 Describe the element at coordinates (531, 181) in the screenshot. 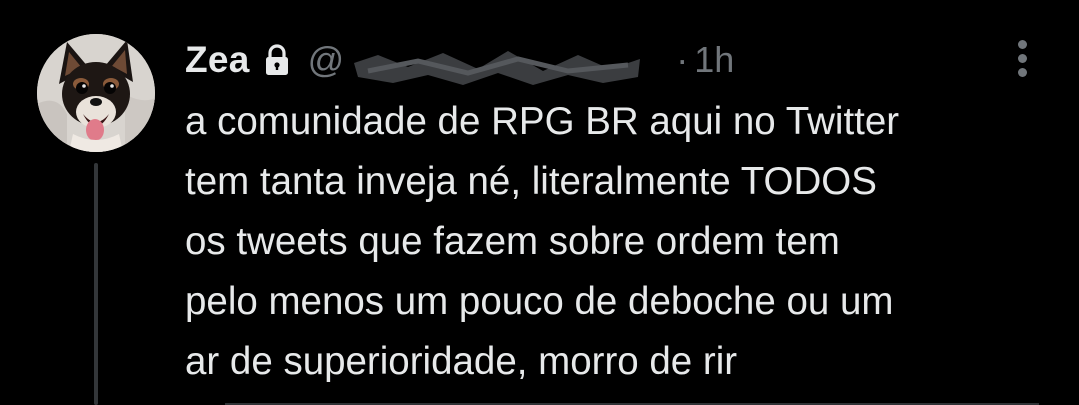

I see `tweet-text-line: tem tanta inveja né, literalmente TODOS` at that location.